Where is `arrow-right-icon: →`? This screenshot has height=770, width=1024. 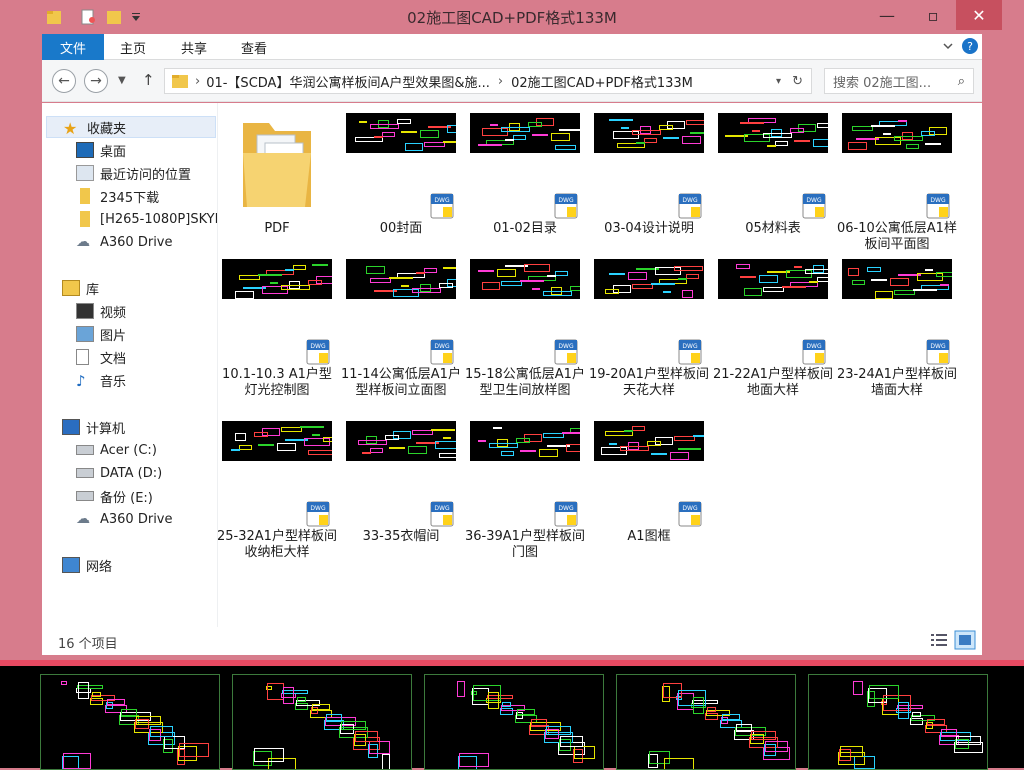 arrow-right-icon: → is located at coordinates (96, 81).